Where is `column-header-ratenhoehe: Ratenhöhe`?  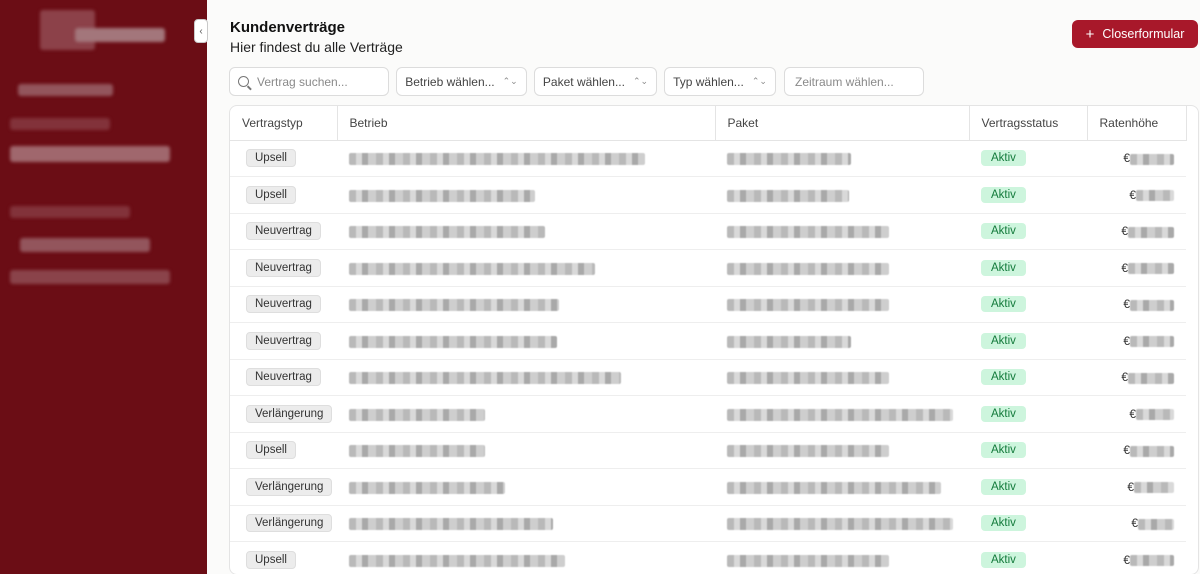
column-header-ratenhoehe: Ratenhöhe is located at coordinates (1137, 123).